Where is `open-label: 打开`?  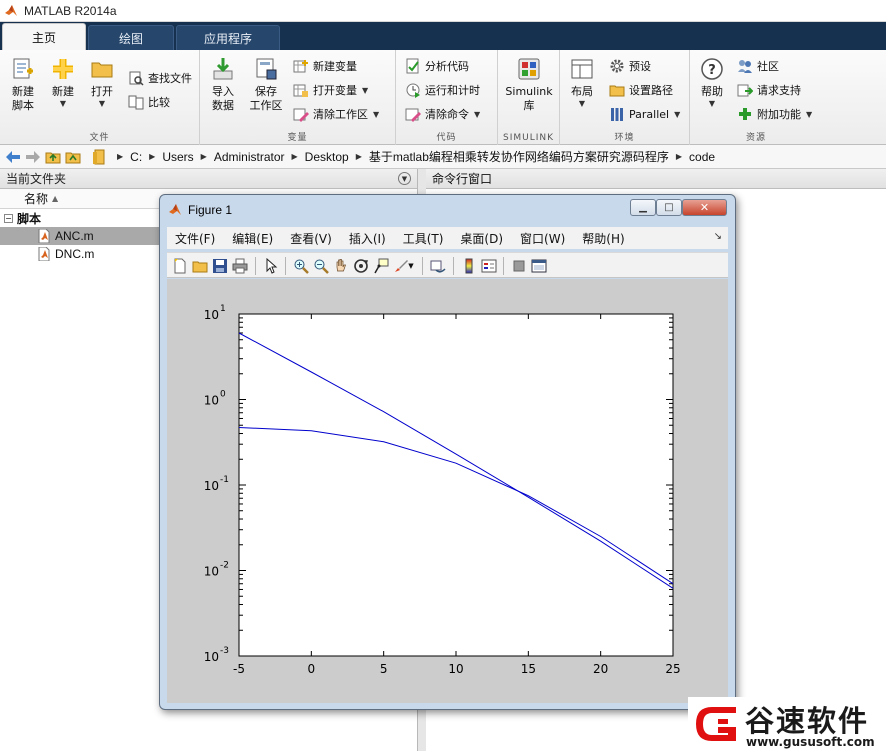
open-label: 打开 is located at coordinates (102, 91).